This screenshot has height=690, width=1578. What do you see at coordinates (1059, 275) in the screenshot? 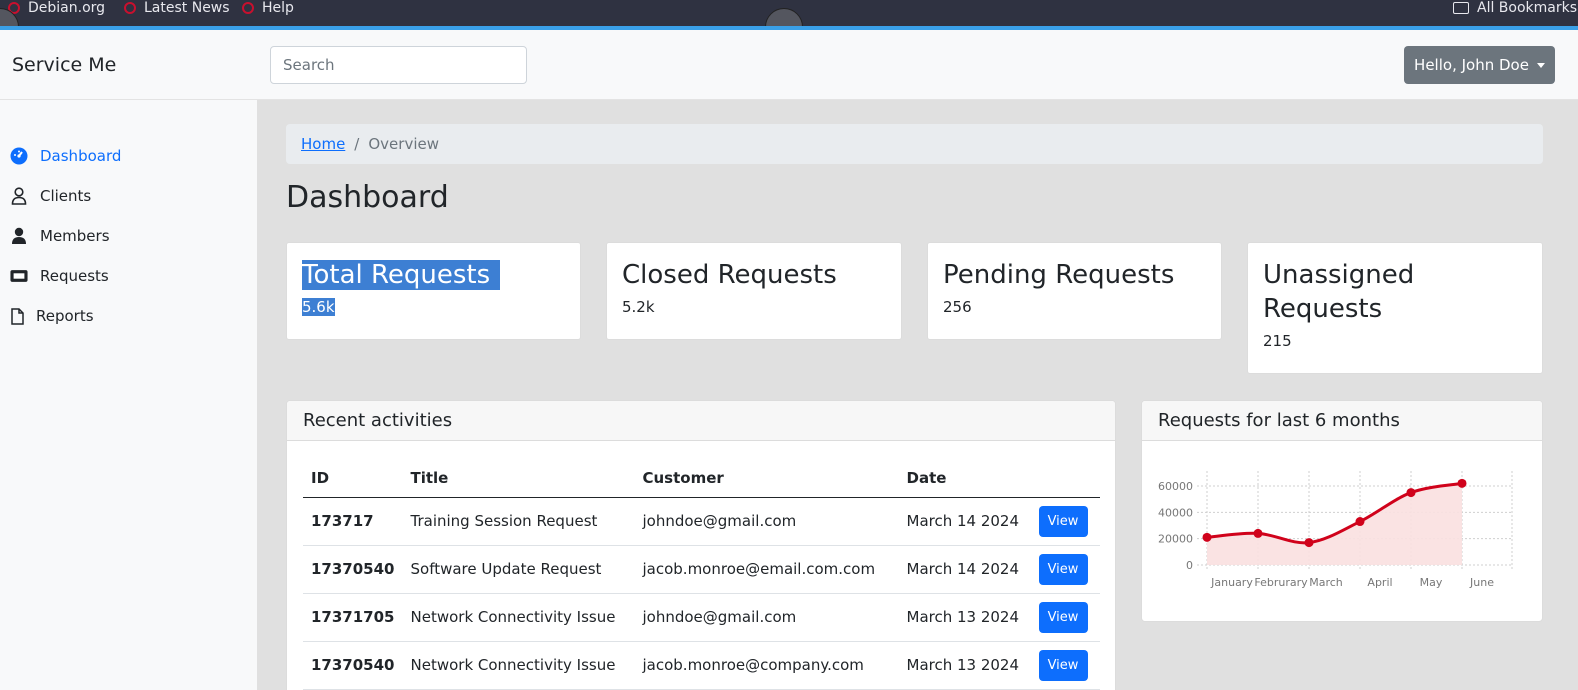
I see `stat-title: Pending Requests` at bounding box center [1059, 275].